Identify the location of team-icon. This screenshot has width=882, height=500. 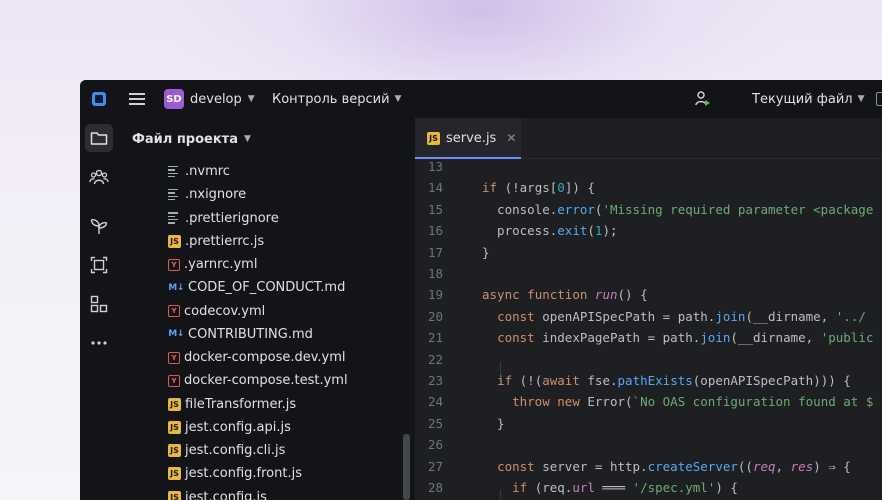
(99, 177).